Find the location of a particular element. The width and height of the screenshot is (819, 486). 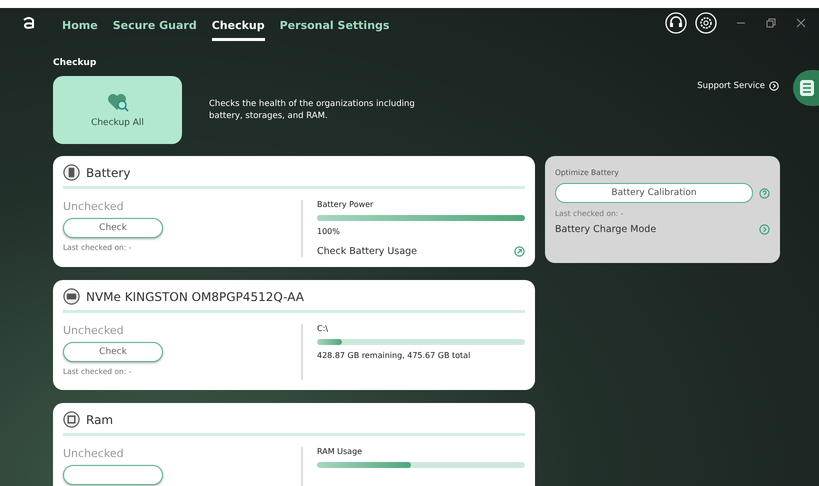

nav-tab: Checkup is located at coordinates (238, 28).